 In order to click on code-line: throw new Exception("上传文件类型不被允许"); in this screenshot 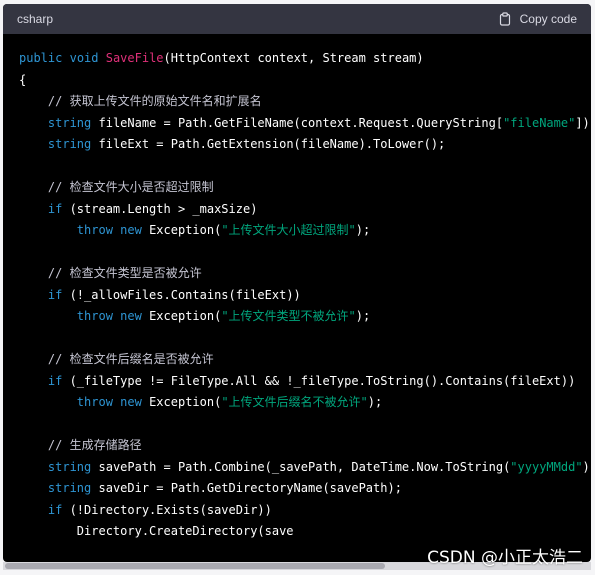, I will do `click(305, 317)`.